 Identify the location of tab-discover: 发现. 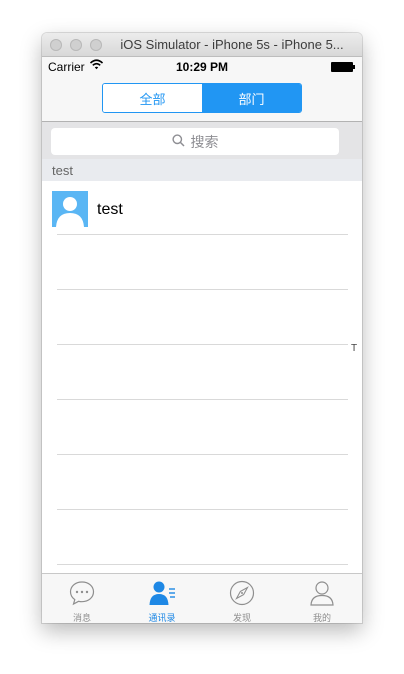
(242, 598).